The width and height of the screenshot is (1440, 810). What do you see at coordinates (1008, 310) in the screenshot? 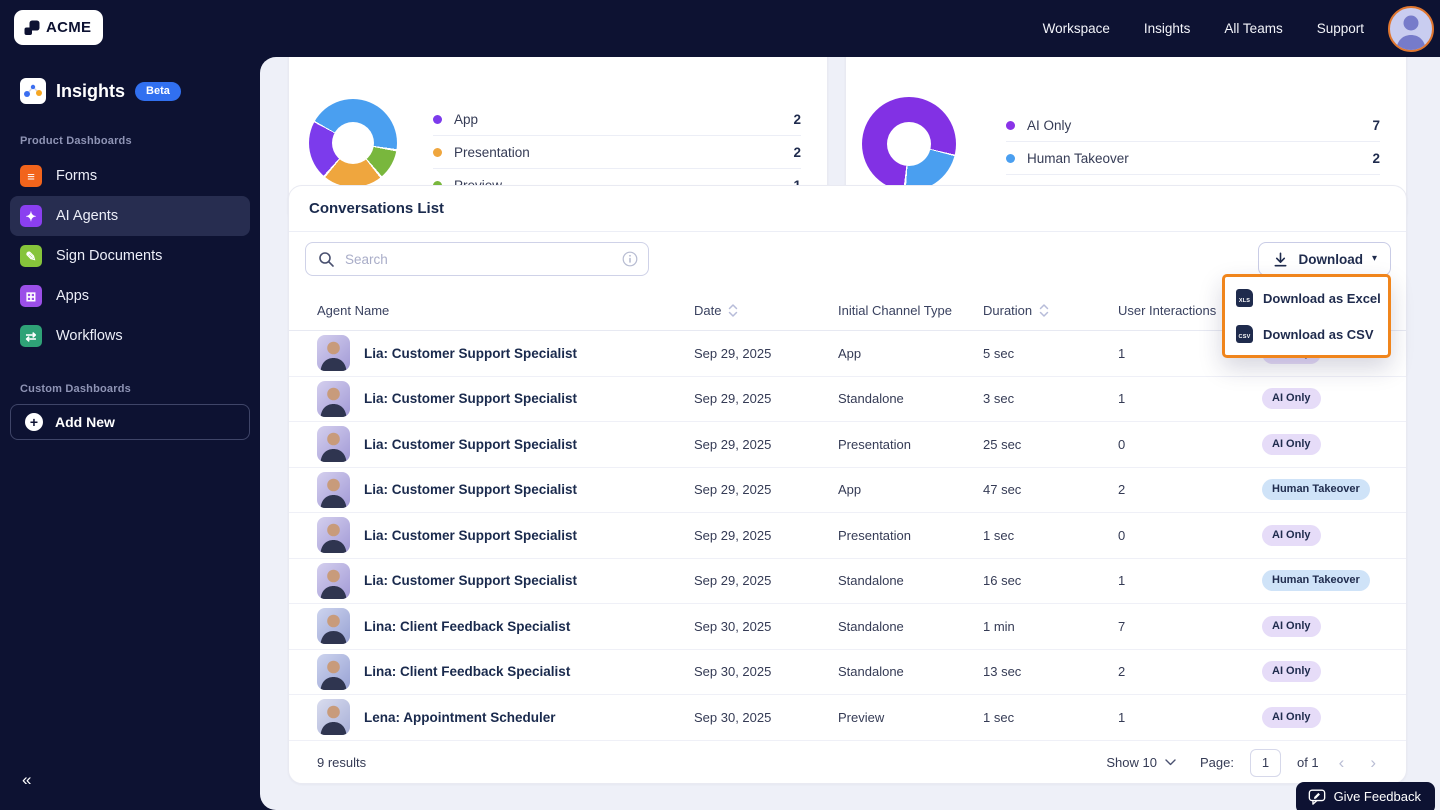
I see `column-header-label: Duration` at bounding box center [1008, 310].